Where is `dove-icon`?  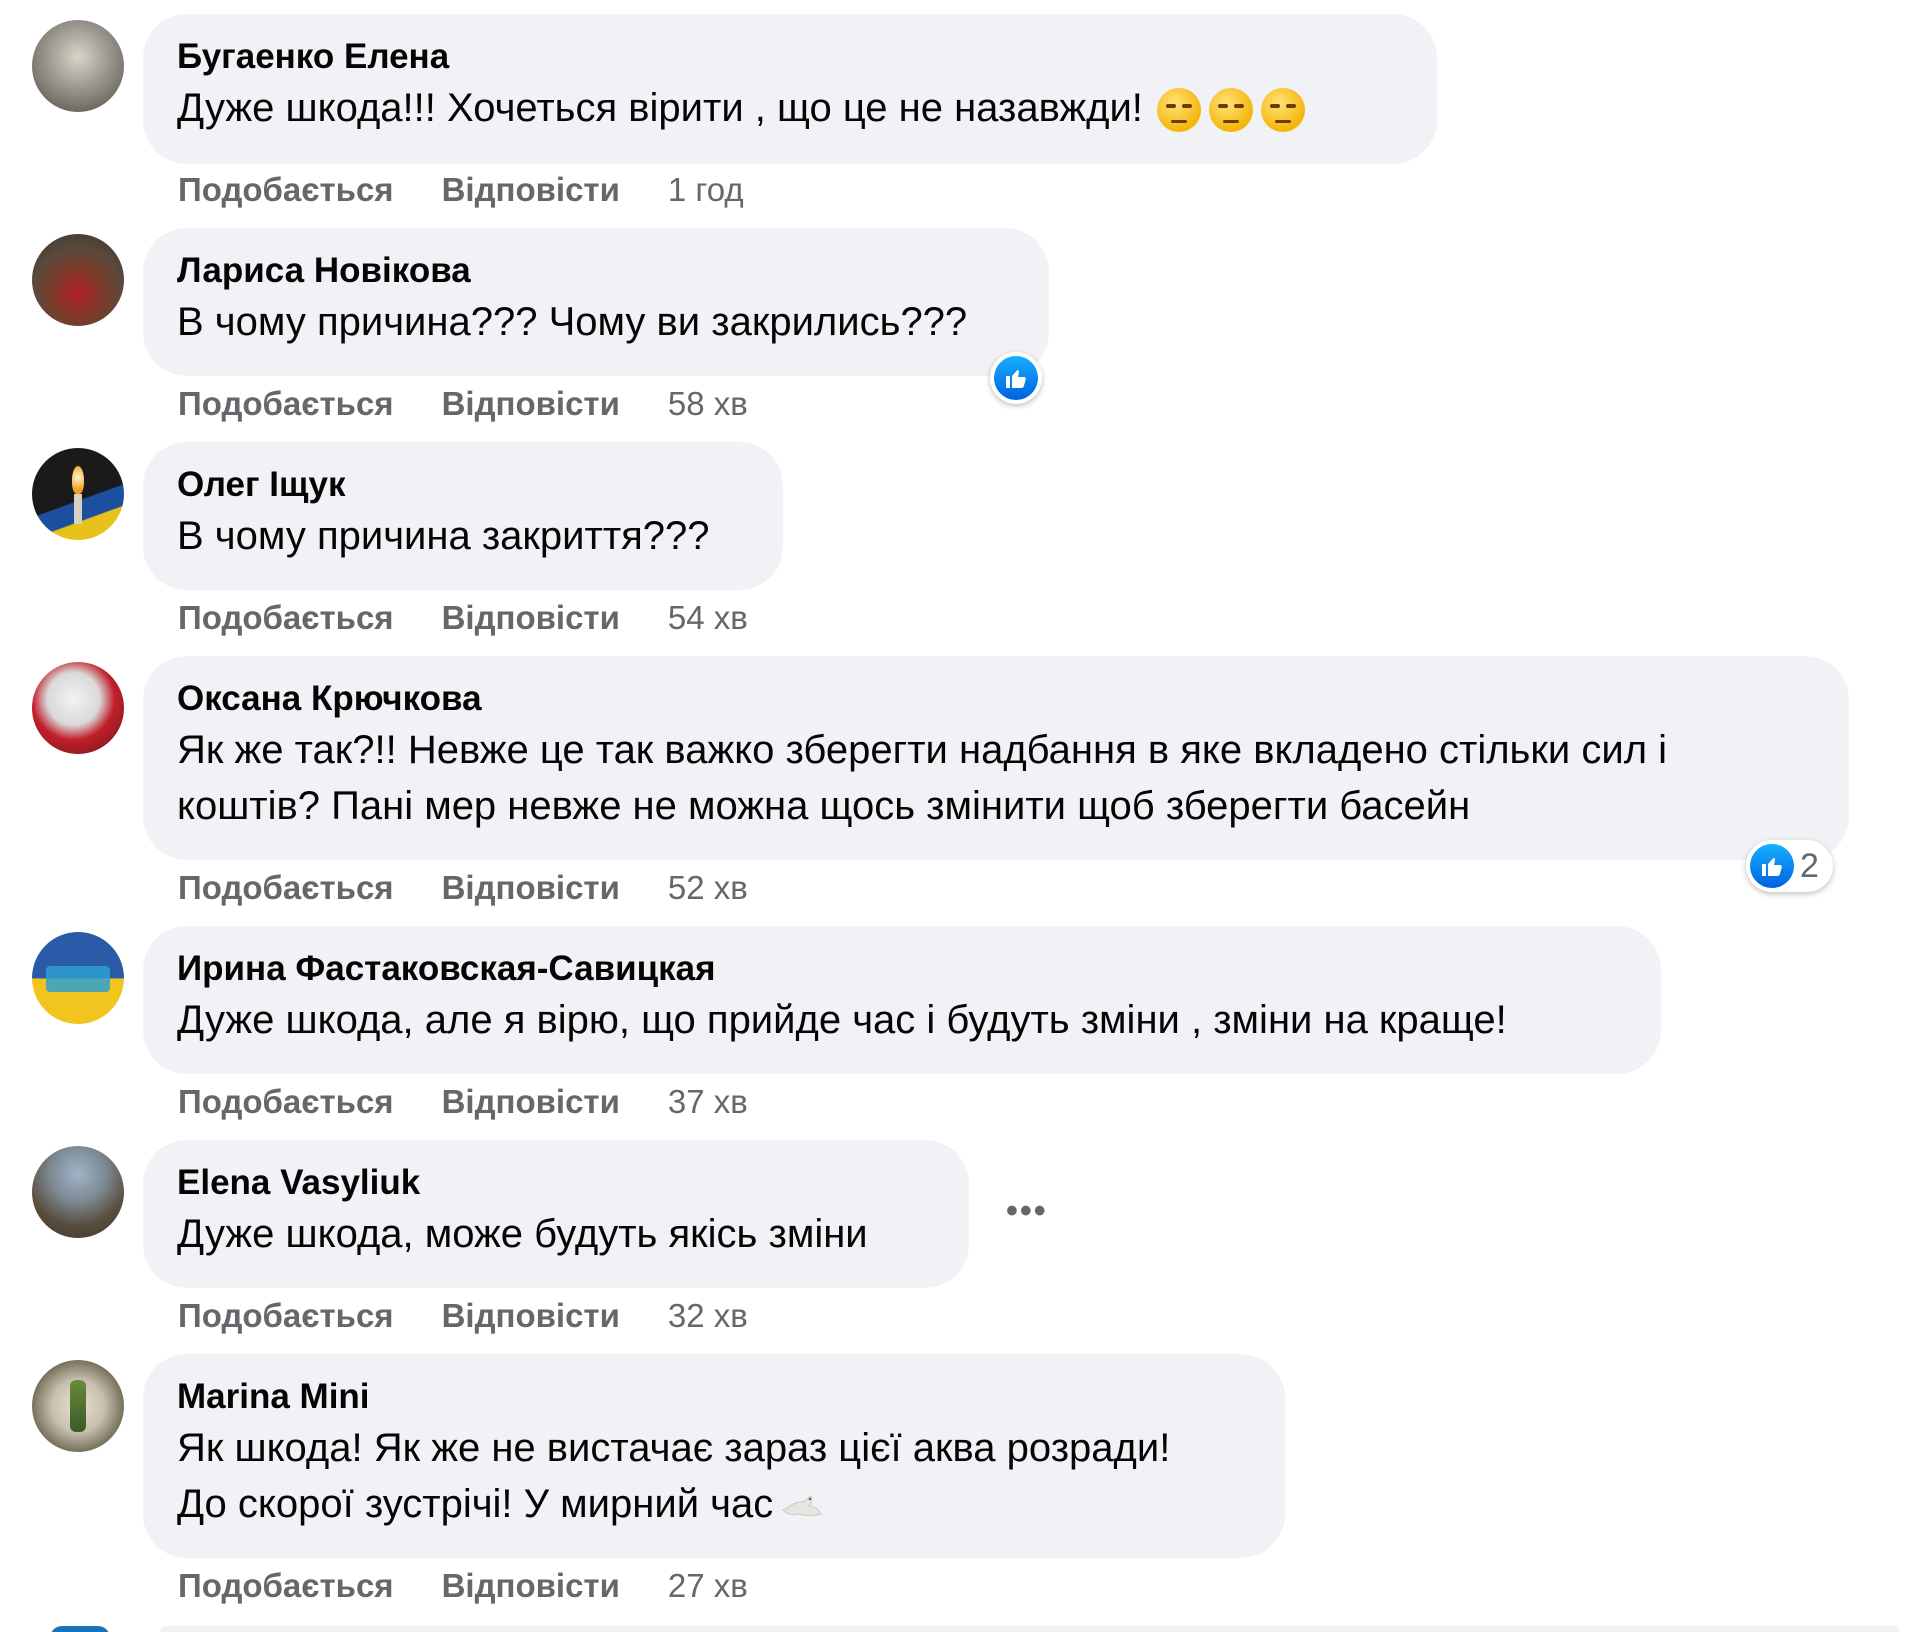
dove-icon is located at coordinates (802, 1506).